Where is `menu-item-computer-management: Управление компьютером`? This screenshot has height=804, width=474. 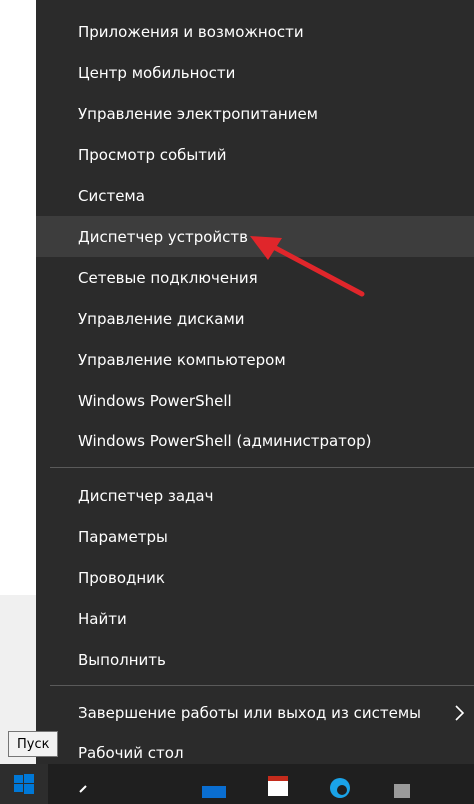
menu-item-computer-management: Управление компьютером is located at coordinates (255, 360).